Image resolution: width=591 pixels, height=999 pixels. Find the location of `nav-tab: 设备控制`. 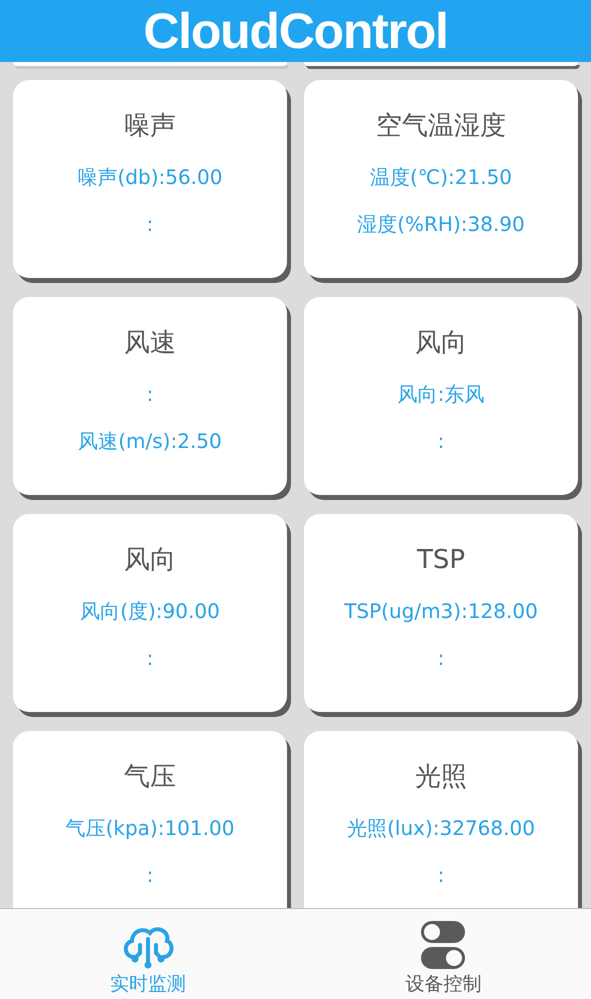

nav-tab: 设备控制 is located at coordinates (443, 954).